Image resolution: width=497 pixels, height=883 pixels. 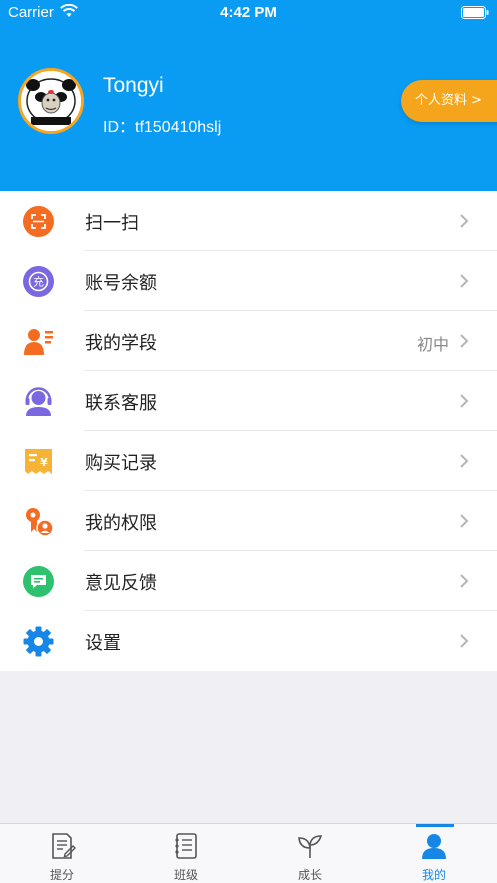 What do you see at coordinates (38, 342) in the screenshot?
I see `student-card-icon` at bounding box center [38, 342].